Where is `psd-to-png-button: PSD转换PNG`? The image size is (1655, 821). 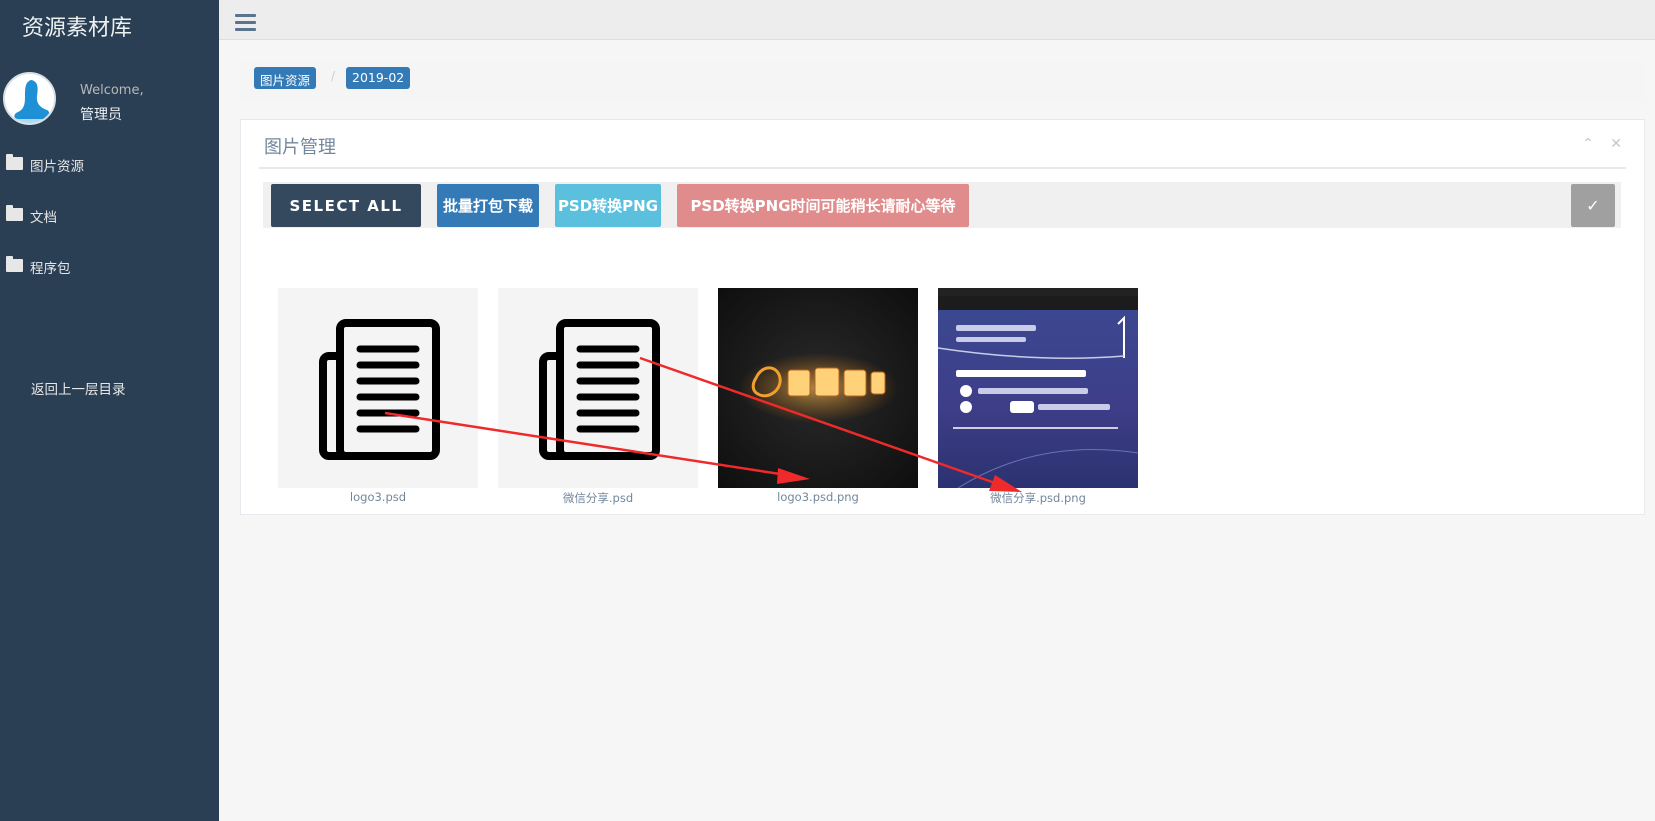 psd-to-png-button: PSD转换PNG is located at coordinates (608, 205).